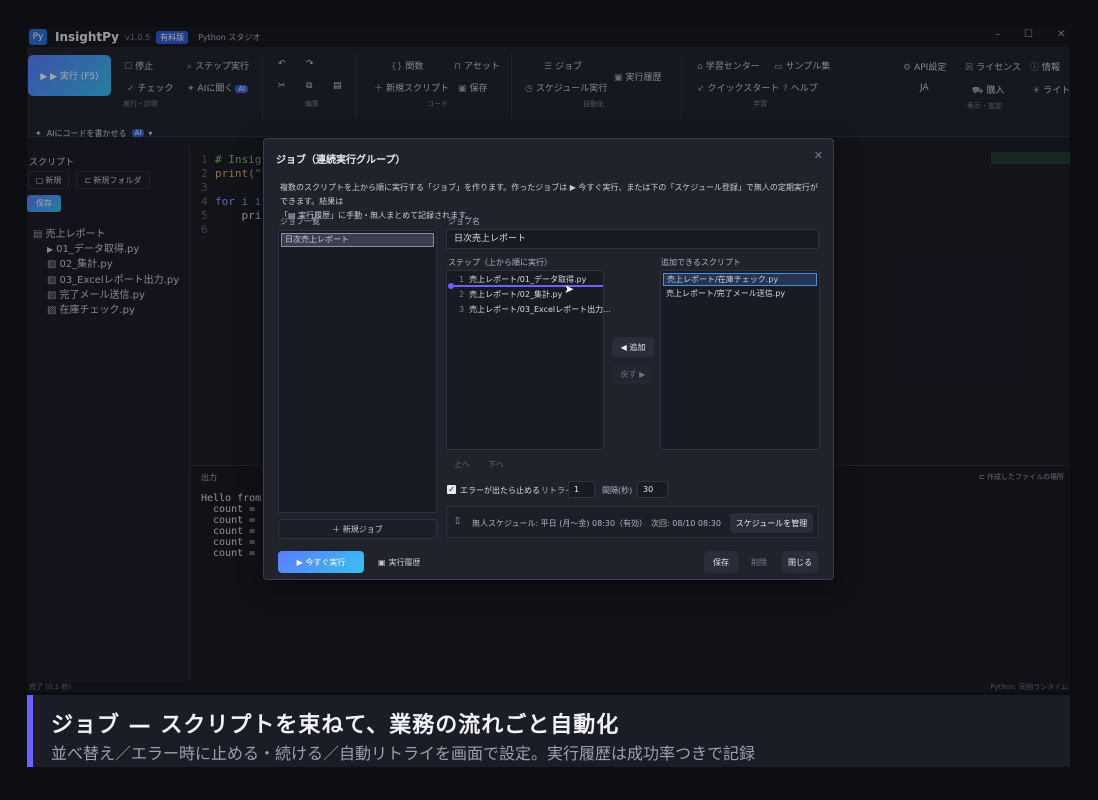  What do you see at coordinates (740, 279) in the screenshot?
I see `available-script-item: 売上レポート/在庫チェック.py` at bounding box center [740, 279].